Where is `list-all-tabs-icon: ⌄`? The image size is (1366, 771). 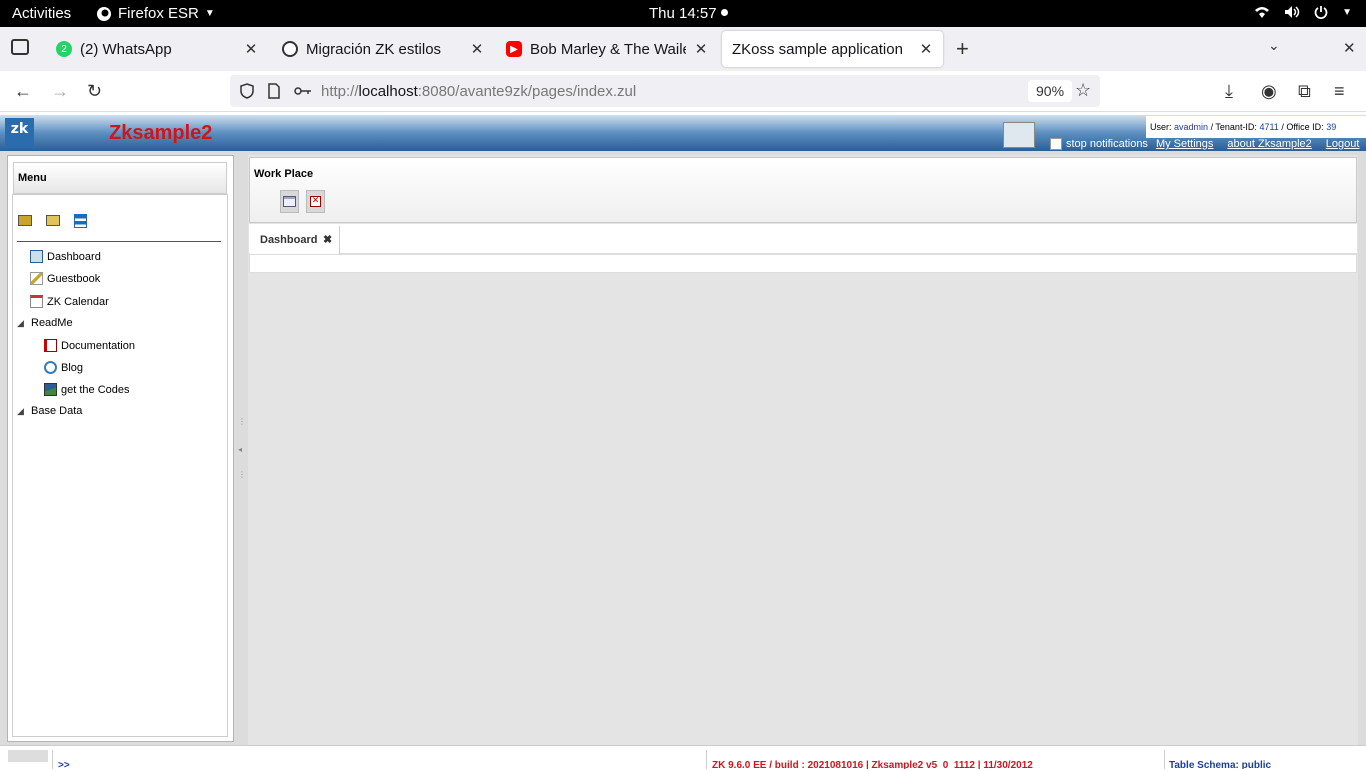
list-all-tabs-icon: ⌄ is located at coordinates (1274, 45).